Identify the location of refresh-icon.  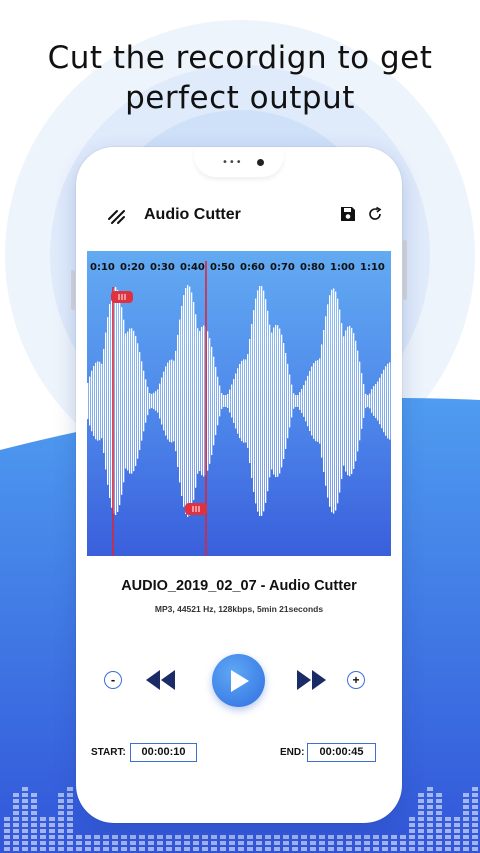
(375, 214).